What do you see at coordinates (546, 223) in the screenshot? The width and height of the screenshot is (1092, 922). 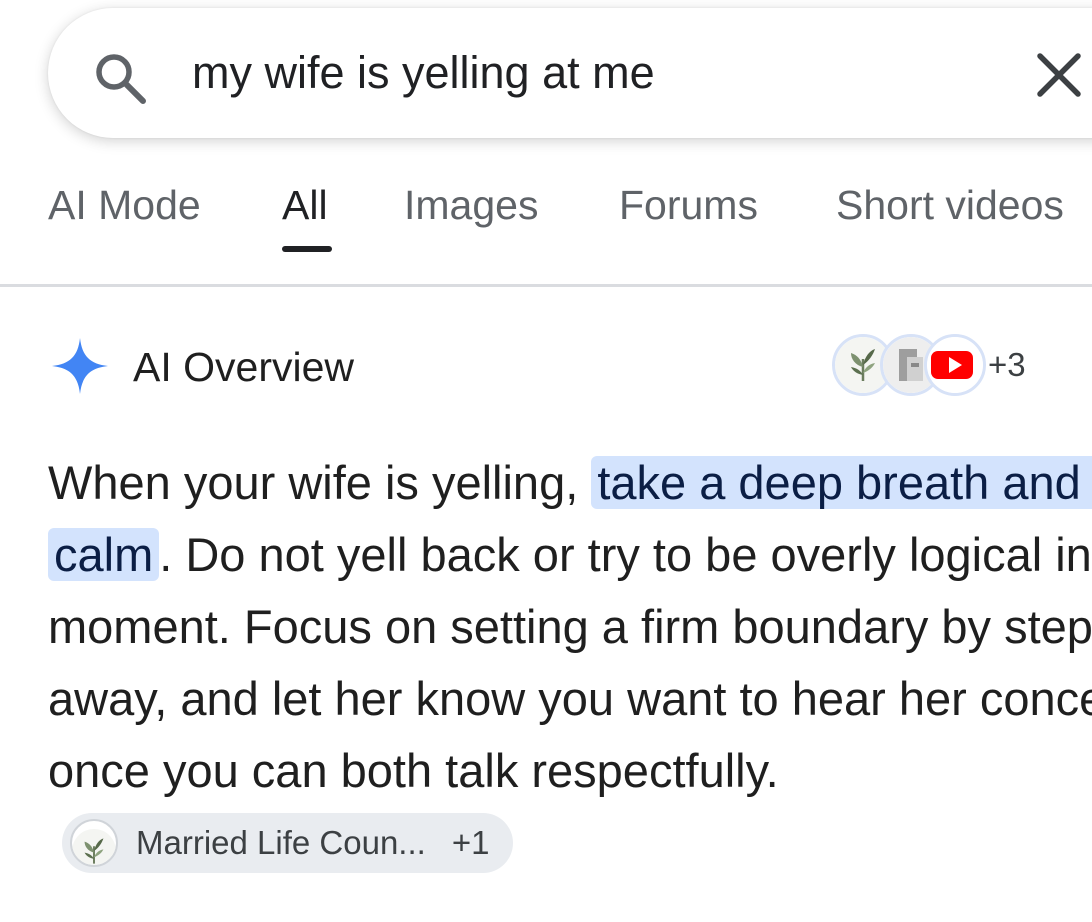 I see `search-tabs: AI Mode All Images Forums Short videos` at bounding box center [546, 223].